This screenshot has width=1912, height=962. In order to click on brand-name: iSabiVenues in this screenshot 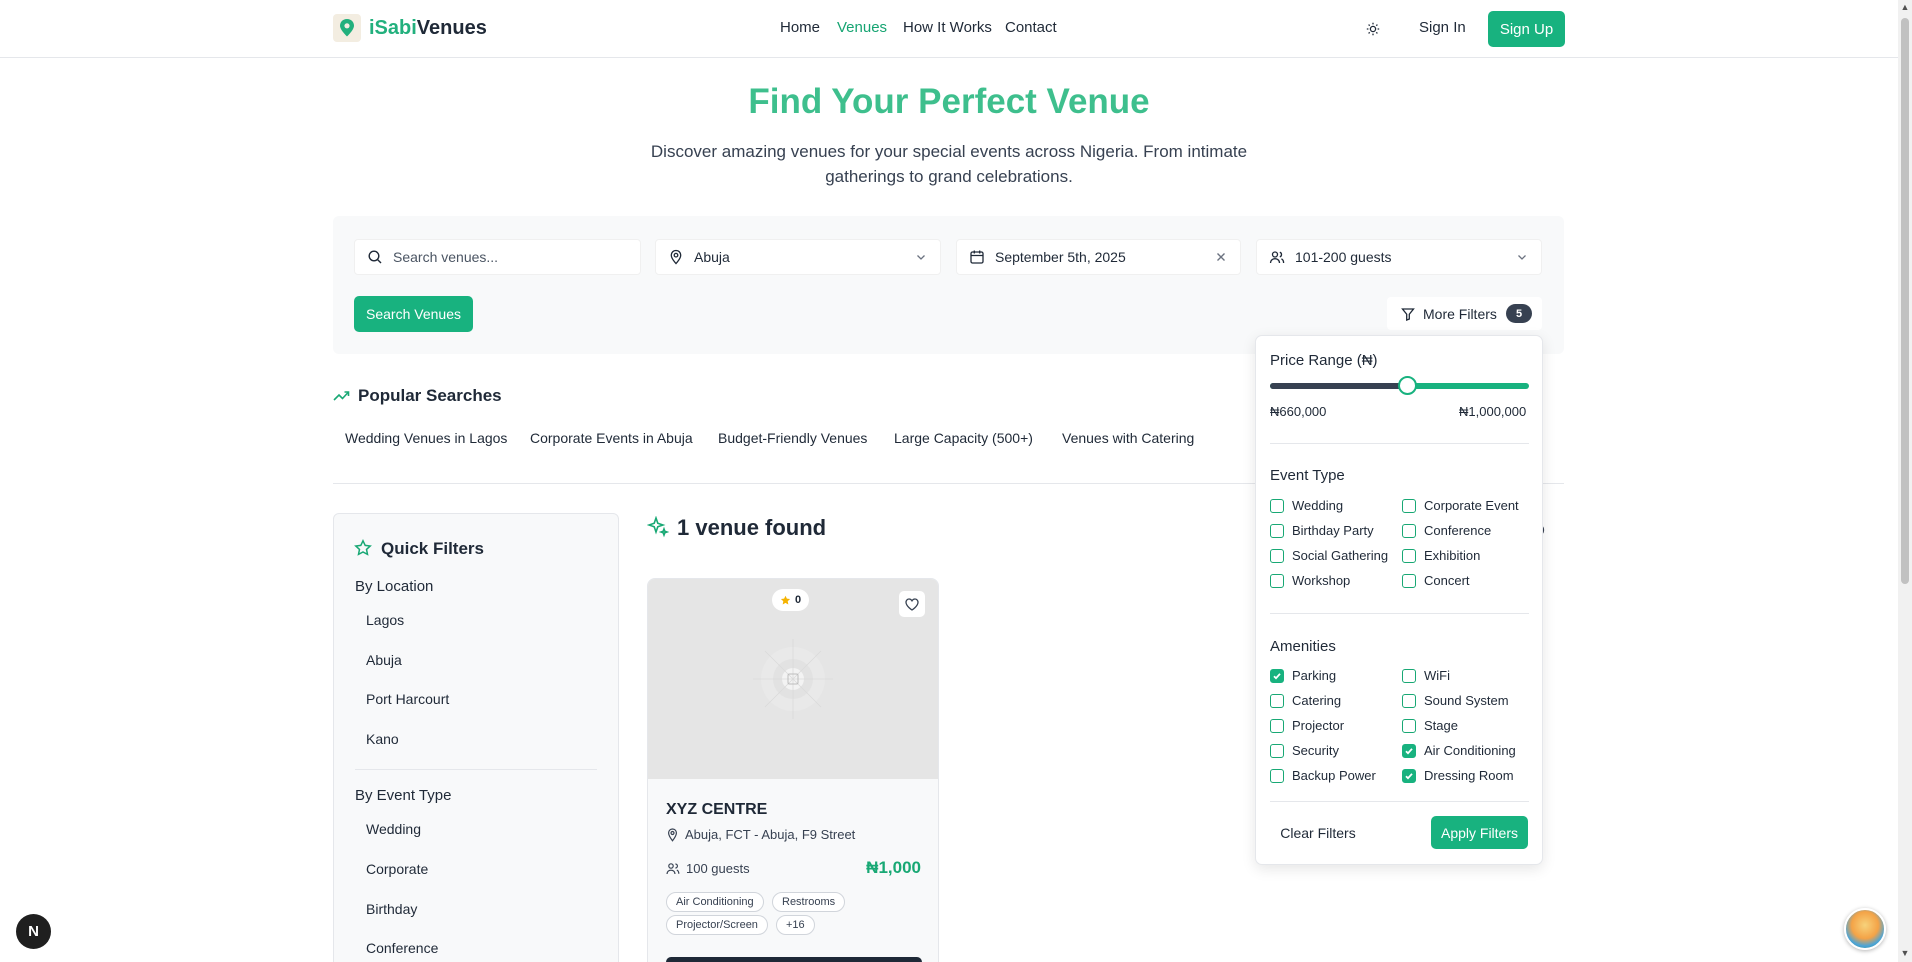, I will do `click(428, 28)`.